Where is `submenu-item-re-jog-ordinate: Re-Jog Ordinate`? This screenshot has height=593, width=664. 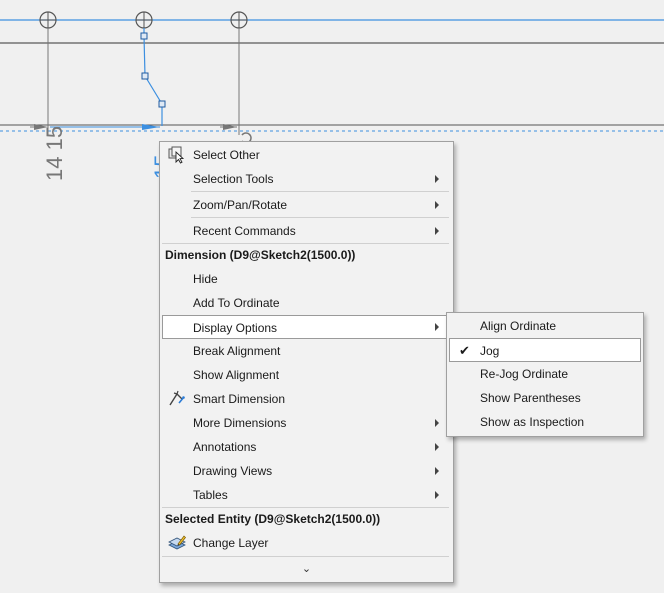
submenu-item-re-jog-ordinate: Re-Jog Ordinate is located at coordinates (545, 374).